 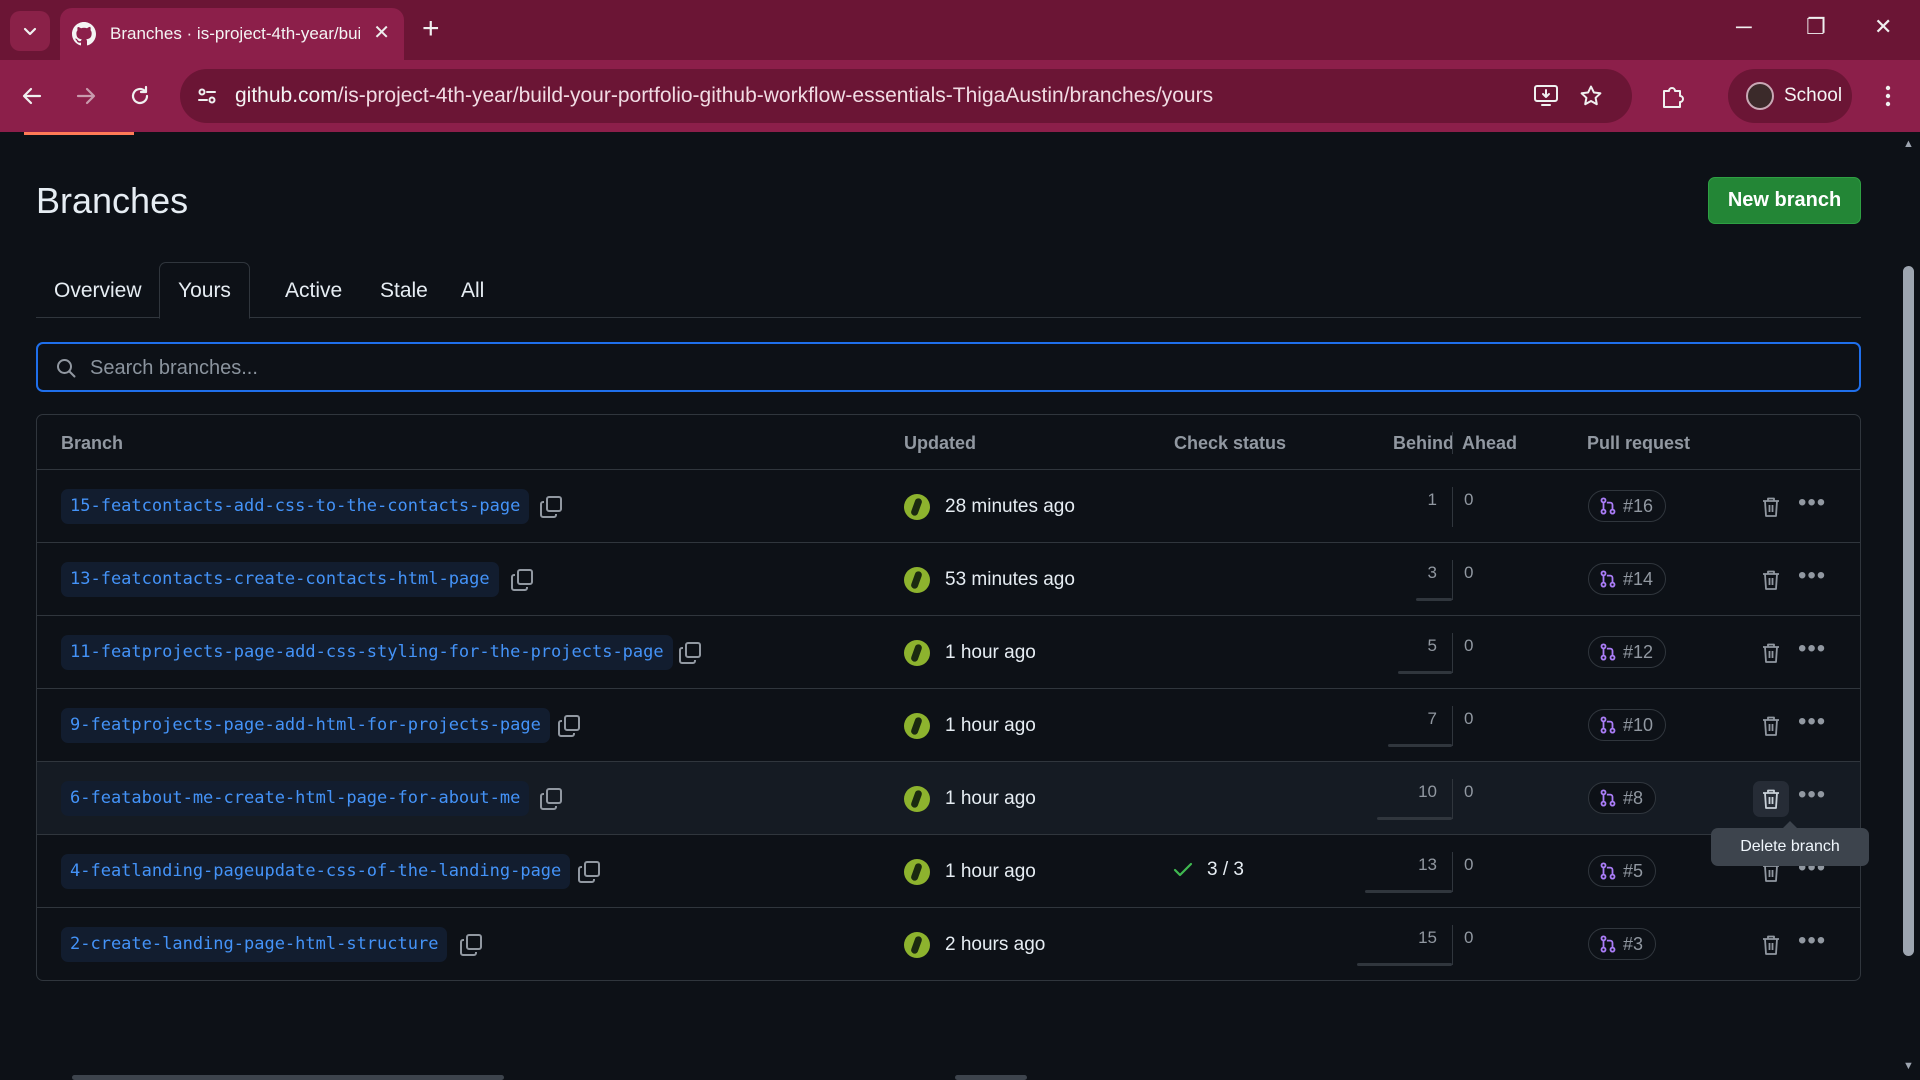 What do you see at coordinates (1469, 937) in the screenshot?
I see `ahead-count: 0` at bounding box center [1469, 937].